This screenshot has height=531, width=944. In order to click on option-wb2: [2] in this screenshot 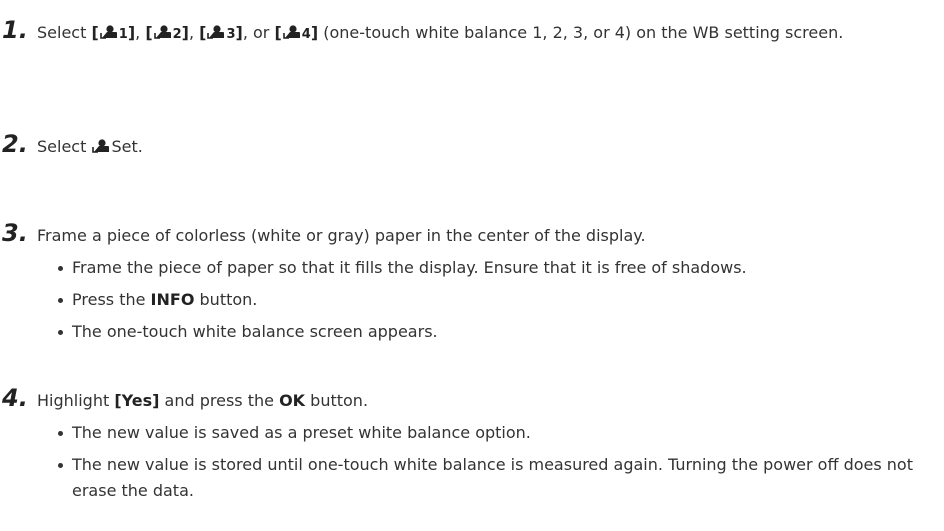, I will do `click(167, 32)`.